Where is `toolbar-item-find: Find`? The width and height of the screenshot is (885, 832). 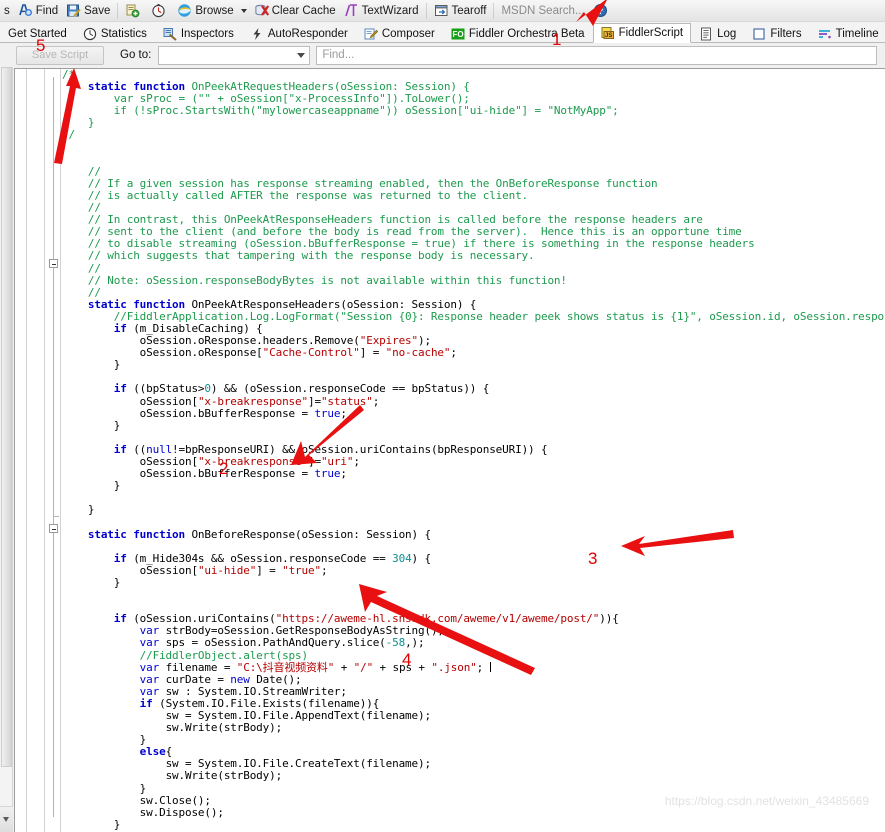 toolbar-item-find: Find is located at coordinates (38, 11).